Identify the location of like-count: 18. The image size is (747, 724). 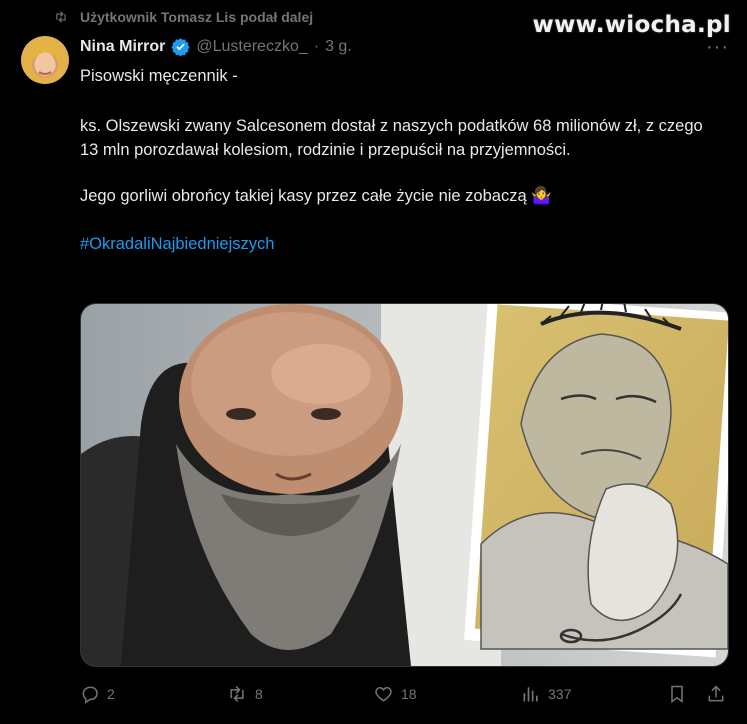
(409, 694).